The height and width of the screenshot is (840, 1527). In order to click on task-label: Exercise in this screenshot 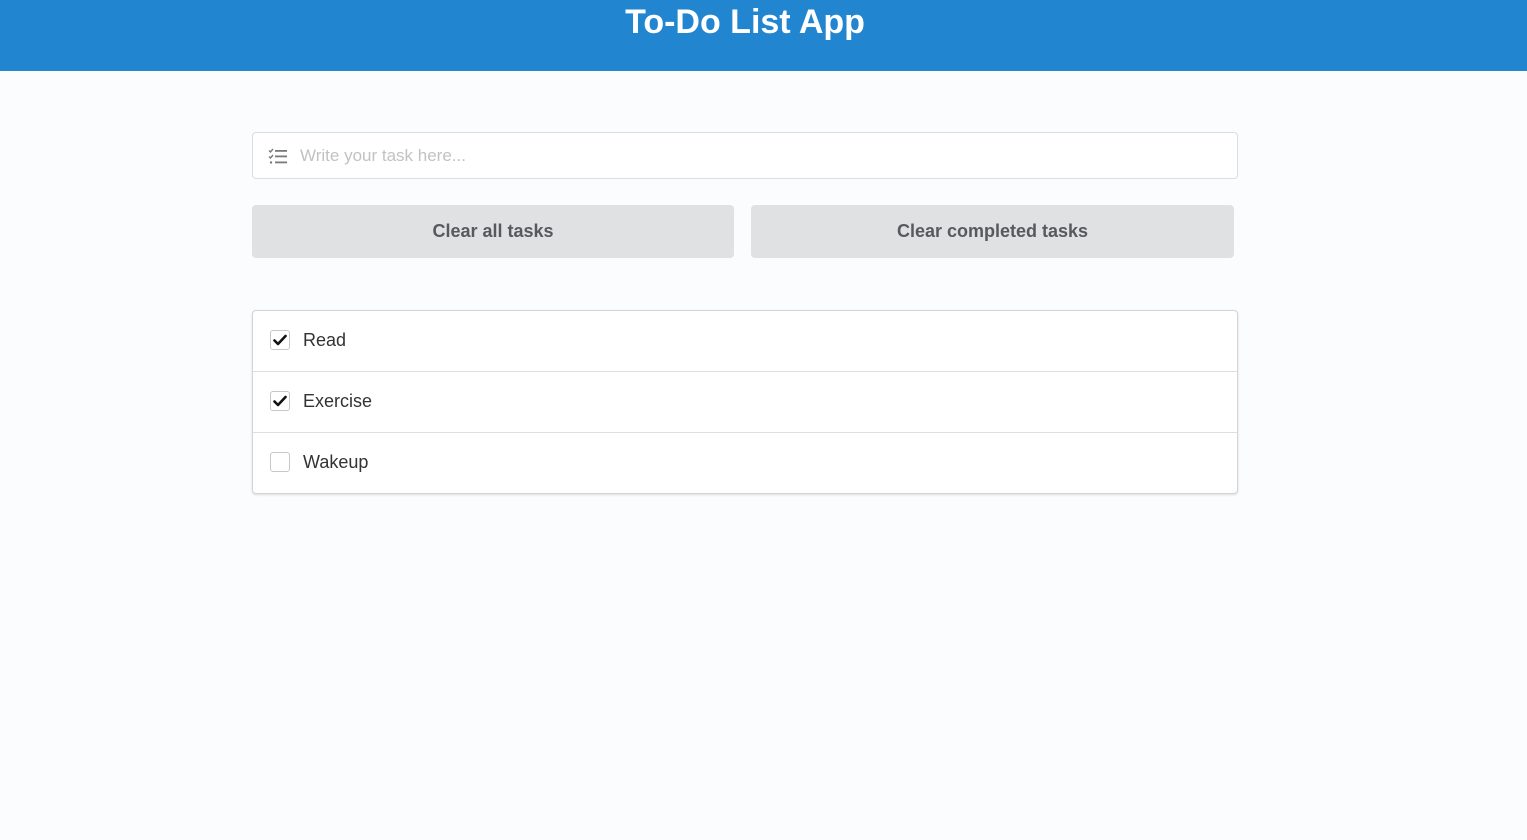, I will do `click(337, 401)`.